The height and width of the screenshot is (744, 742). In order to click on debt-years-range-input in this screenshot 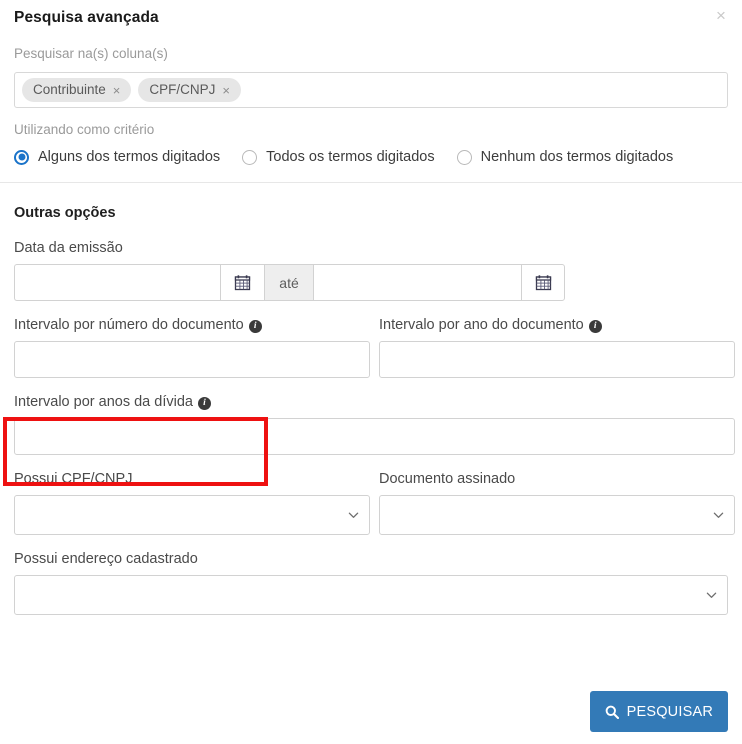, I will do `click(374, 436)`.